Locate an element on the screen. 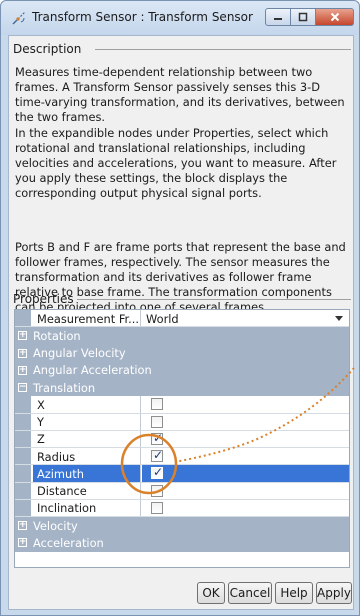 Image resolution: width=360 pixels, height=616 pixels. translation-item-x: X is located at coordinates (182, 405).